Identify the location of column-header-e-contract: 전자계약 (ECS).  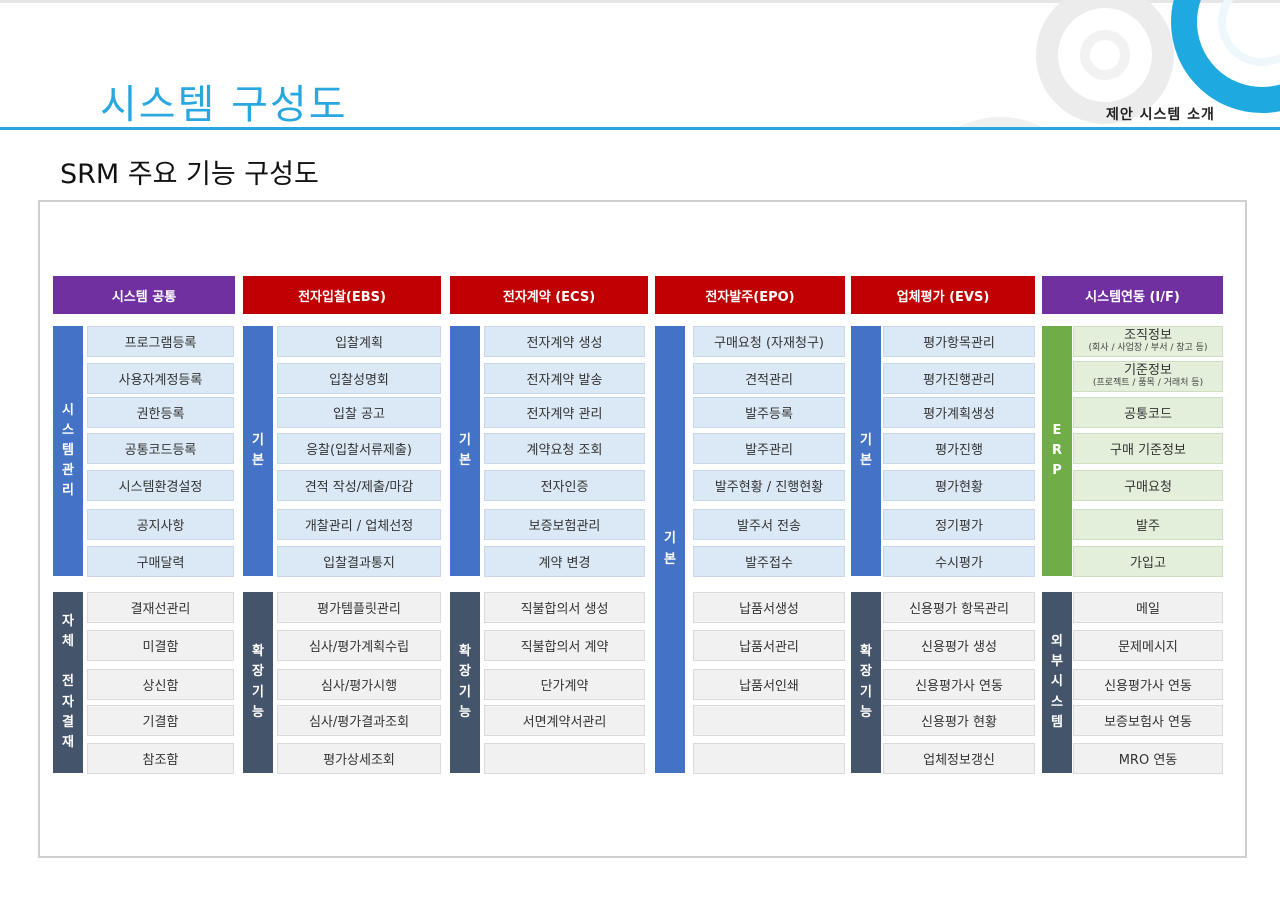
(549, 295).